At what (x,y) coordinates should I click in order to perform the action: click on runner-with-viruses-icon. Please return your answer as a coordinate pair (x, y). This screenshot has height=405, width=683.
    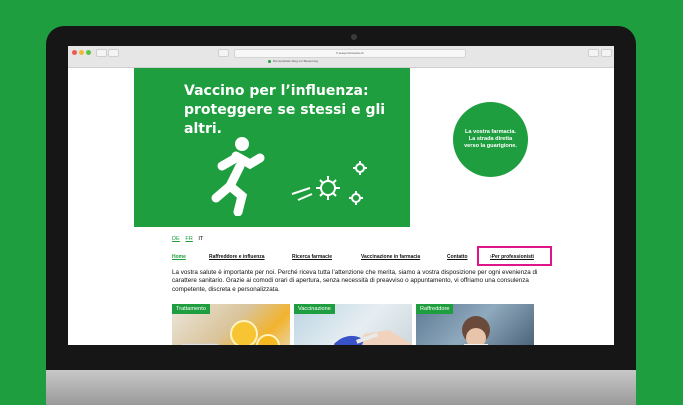
    Looking at the image, I should click on (289, 176).